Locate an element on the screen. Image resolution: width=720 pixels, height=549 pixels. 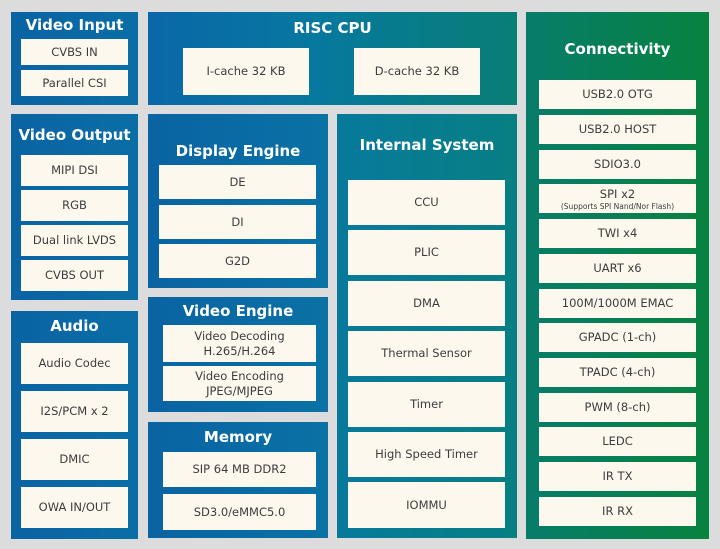
spi-label: SPI x2 is located at coordinates (617, 193).